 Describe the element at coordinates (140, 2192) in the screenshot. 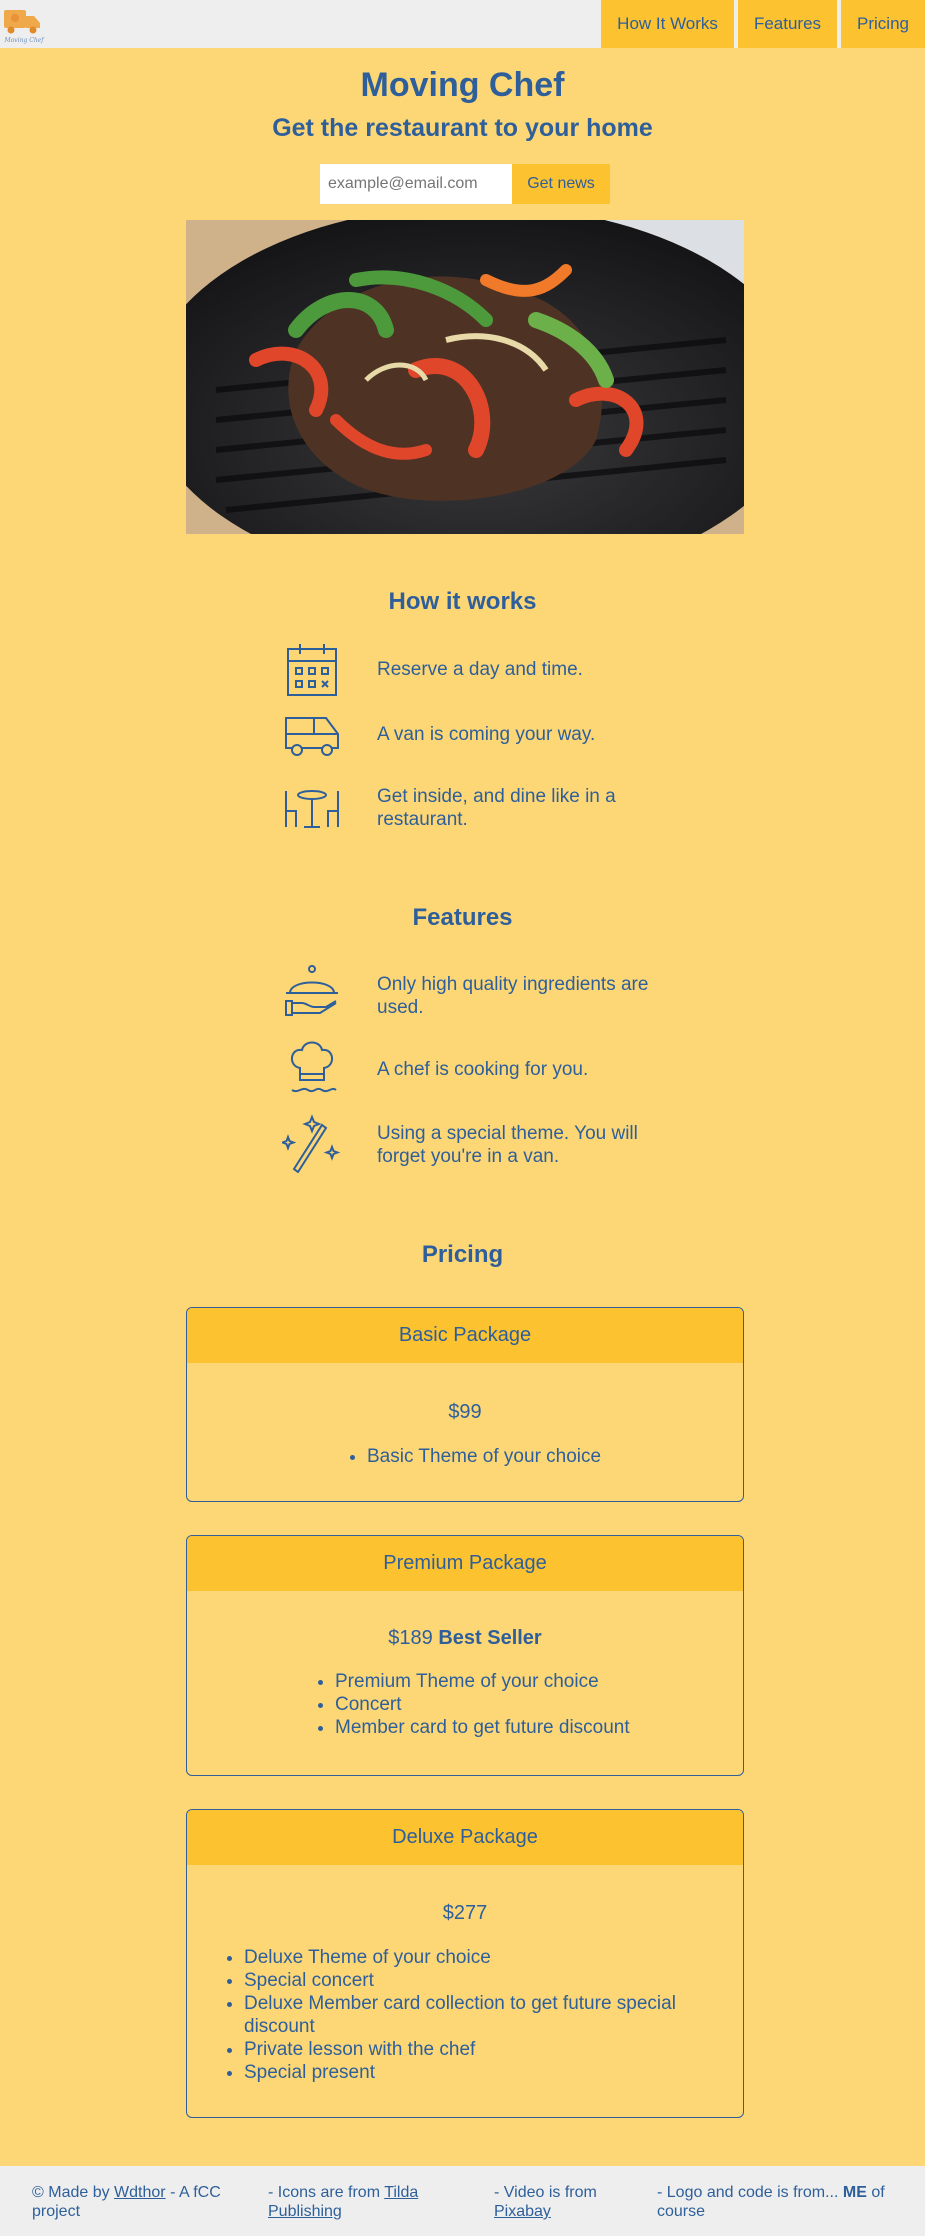

I see `author-link: Wdthor` at that location.